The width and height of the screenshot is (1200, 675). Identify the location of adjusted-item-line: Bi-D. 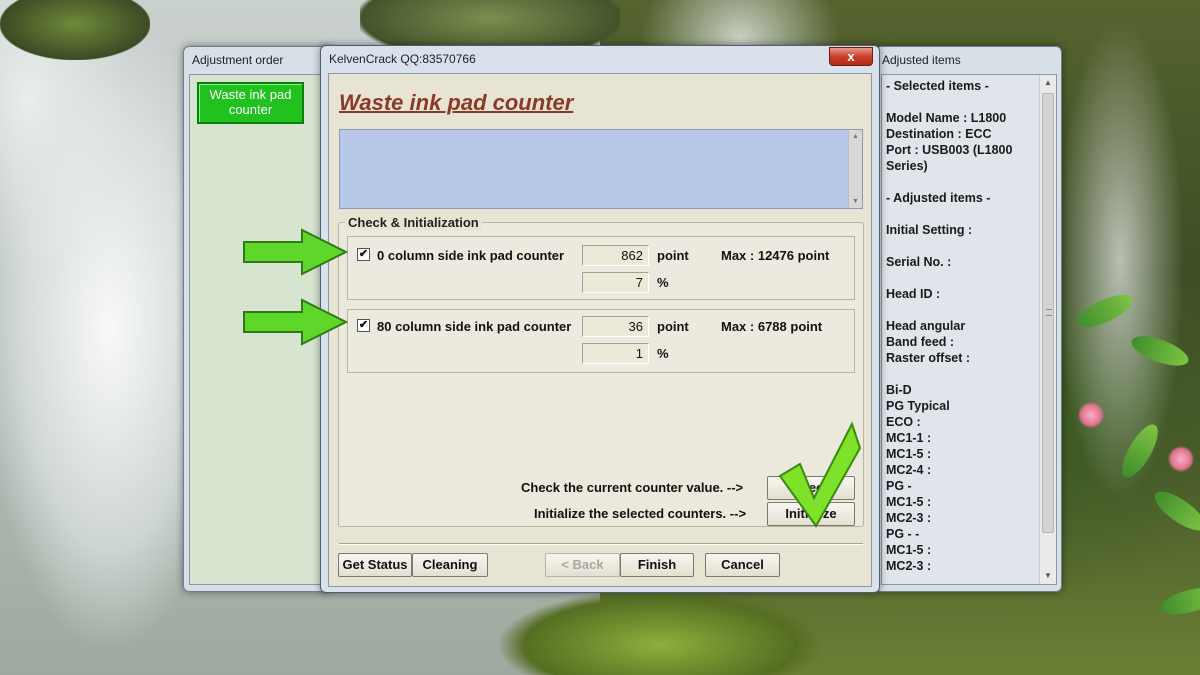
(899, 390).